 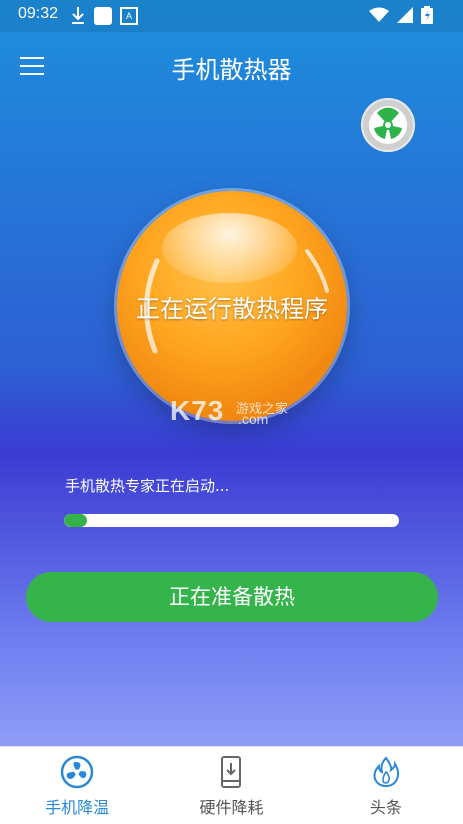 What do you see at coordinates (232, 597) in the screenshot?
I see `prepare-cooling-button: 正在准备散热` at bounding box center [232, 597].